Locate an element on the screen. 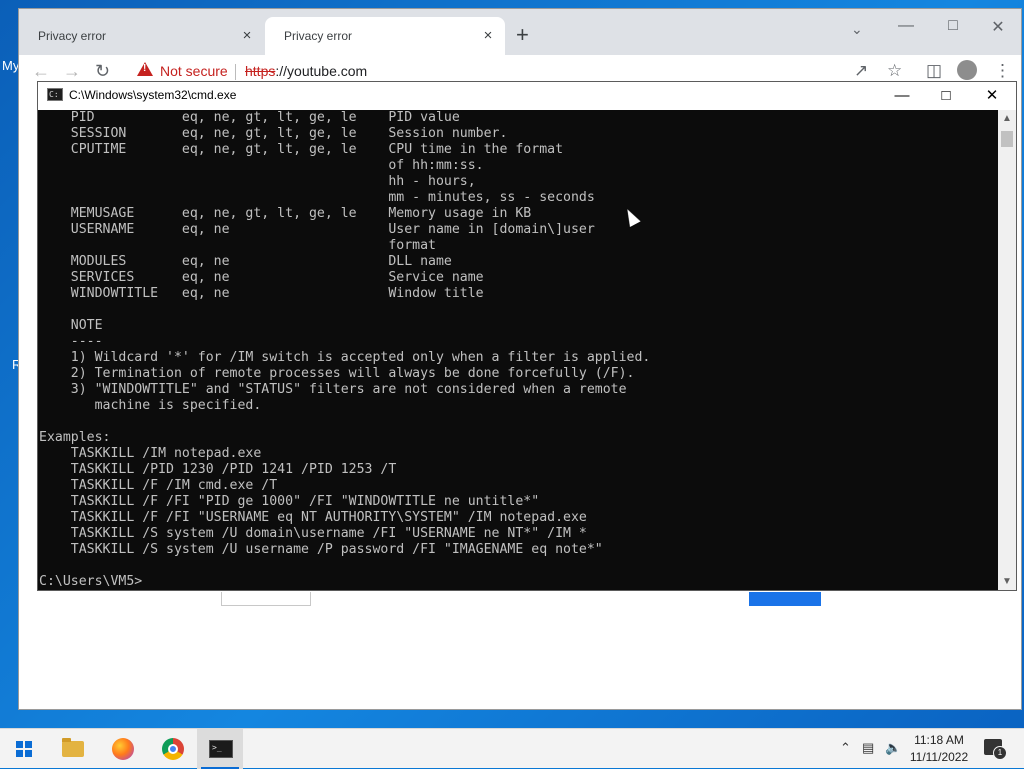 This screenshot has width=1024, height=769. clock: 11:18 AM 11/11/2022 is located at coordinates (939, 749).